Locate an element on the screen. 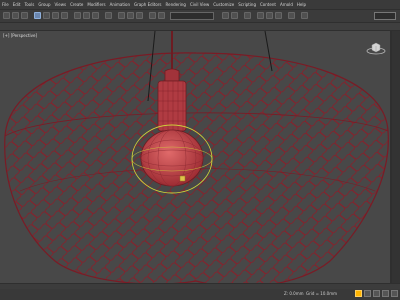  undo-icon is located at coordinates (6, 15).